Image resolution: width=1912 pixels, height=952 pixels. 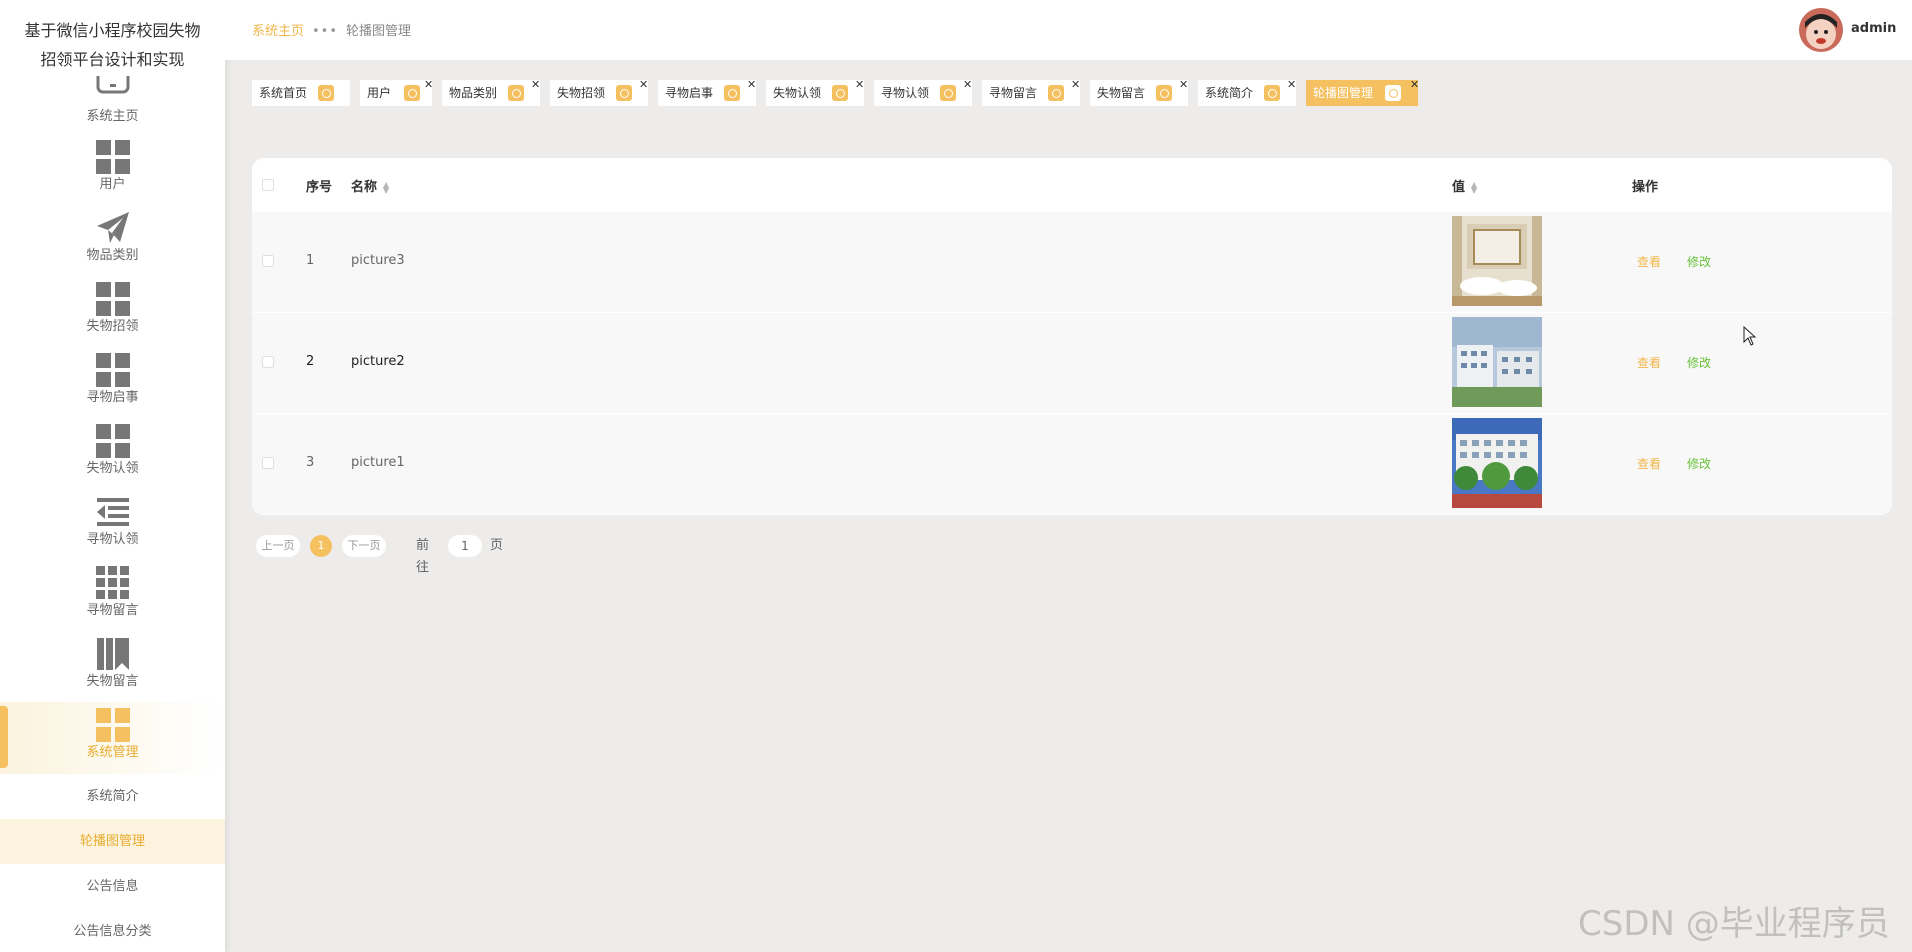 I want to click on tab-users: 用户 ✕, so click(x=396, y=92).